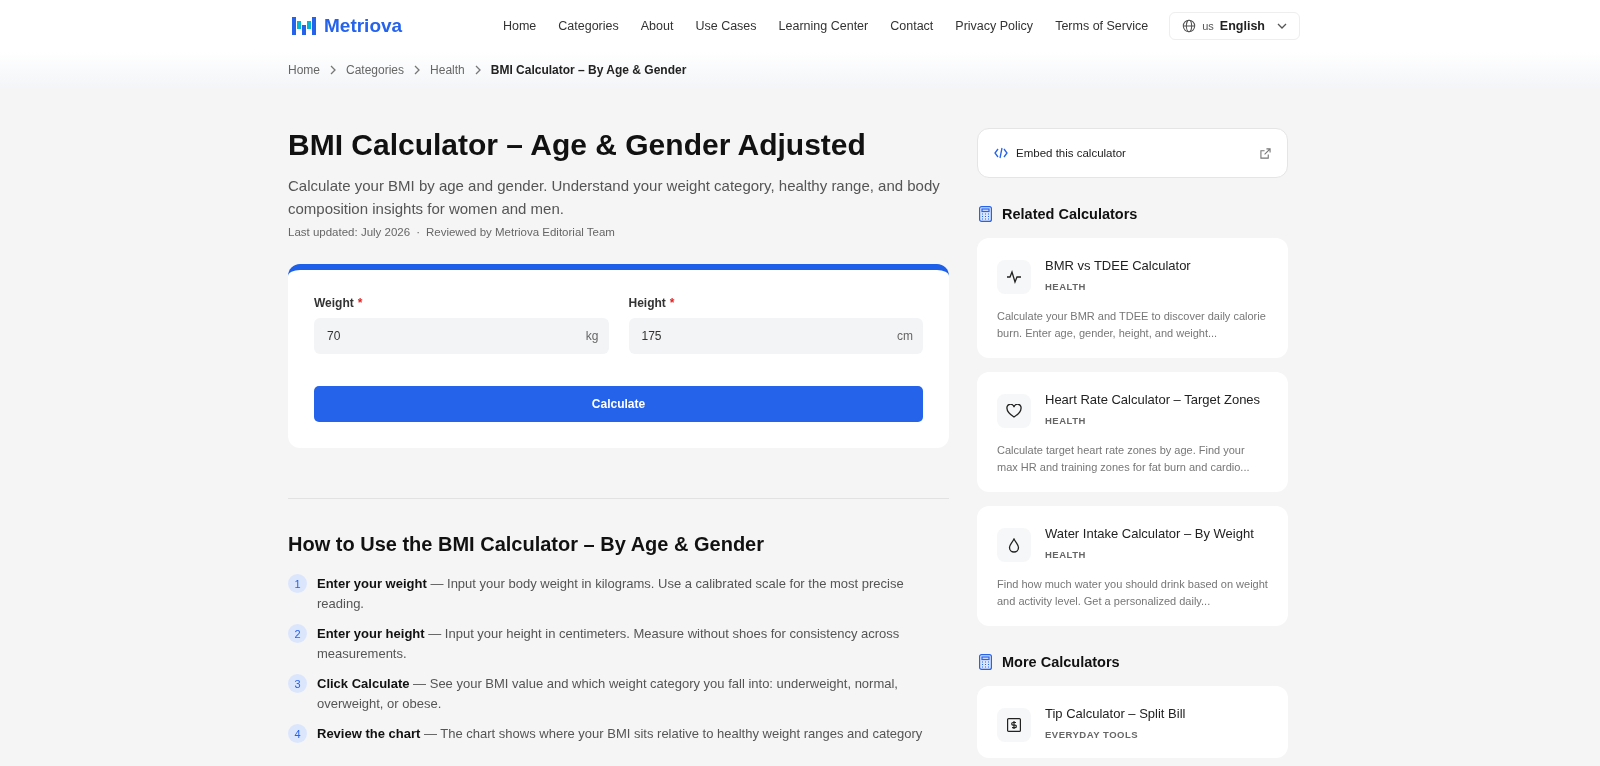 The height and width of the screenshot is (766, 1600). What do you see at coordinates (912, 26) in the screenshot?
I see `nav-link: Contact` at bounding box center [912, 26].